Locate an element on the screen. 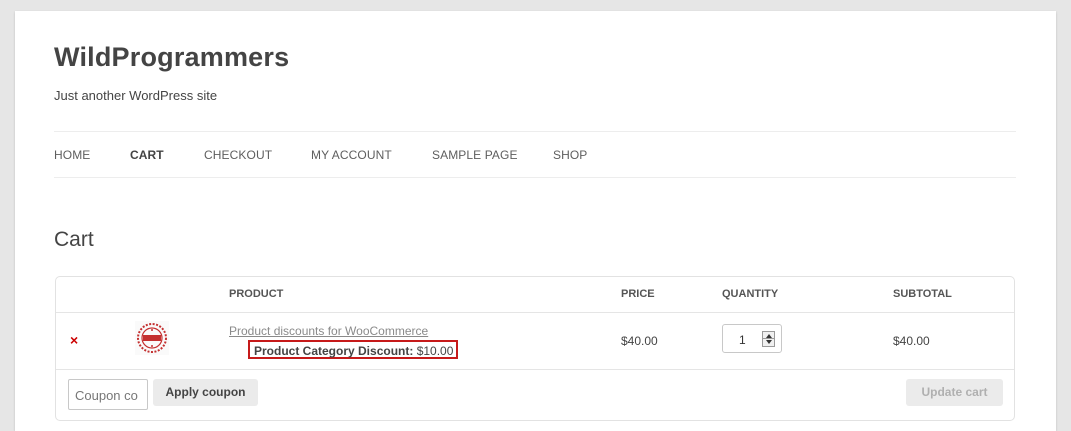  column-header-quantity: QUANTITY is located at coordinates (750, 294).